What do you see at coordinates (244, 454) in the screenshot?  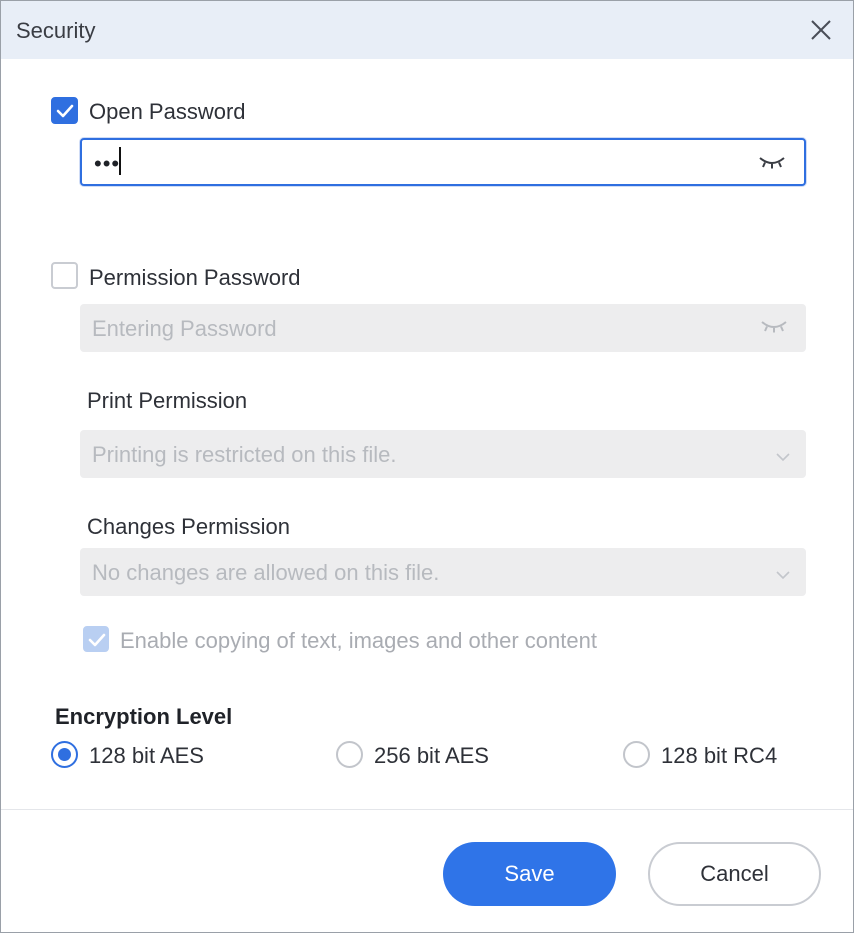 I see `print-permission-value: Printing is restricted on this file.` at bounding box center [244, 454].